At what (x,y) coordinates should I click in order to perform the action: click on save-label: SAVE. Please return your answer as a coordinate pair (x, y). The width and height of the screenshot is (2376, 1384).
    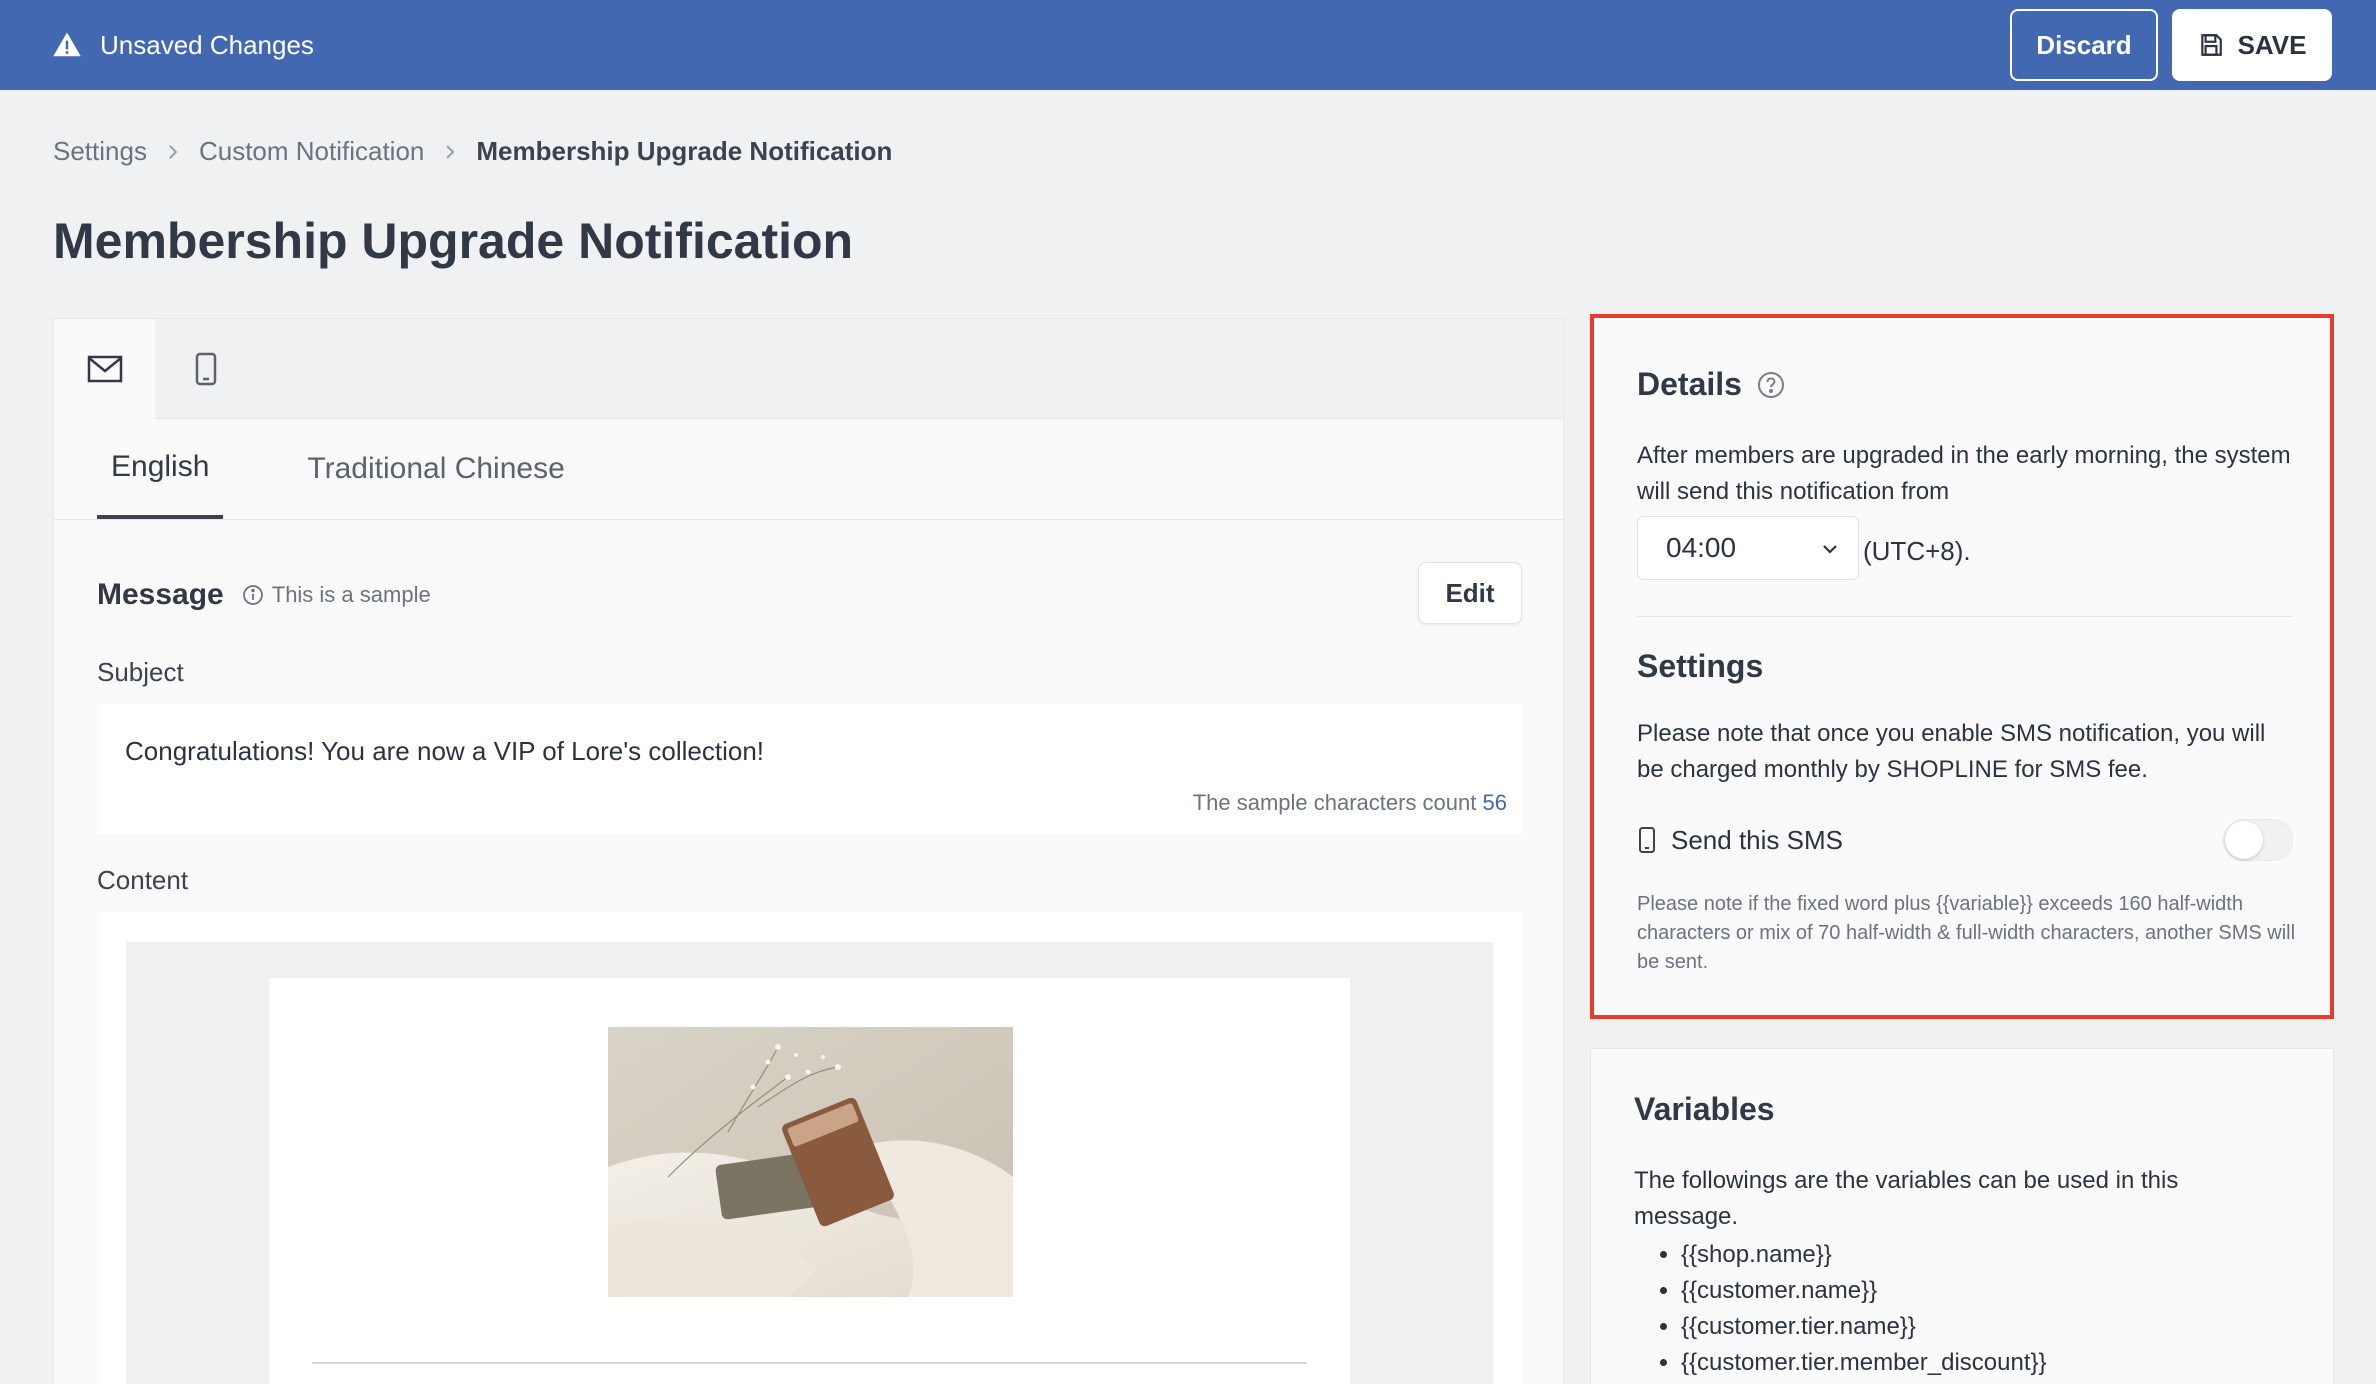
    Looking at the image, I should click on (2272, 44).